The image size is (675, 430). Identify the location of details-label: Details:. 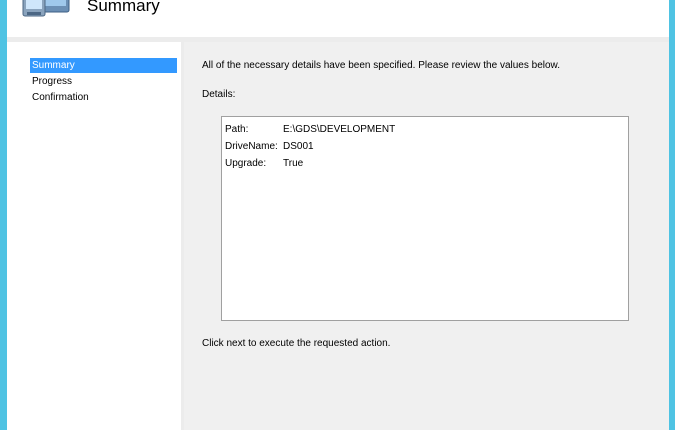
(219, 94).